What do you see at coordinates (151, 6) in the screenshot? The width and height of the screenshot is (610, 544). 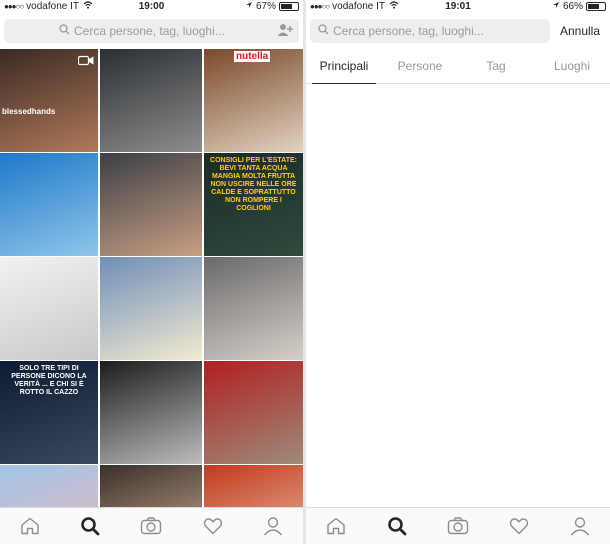 I see `status-bar: ●●●○○ vodafone IT 19:00 67%` at bounding box center [151, 6].